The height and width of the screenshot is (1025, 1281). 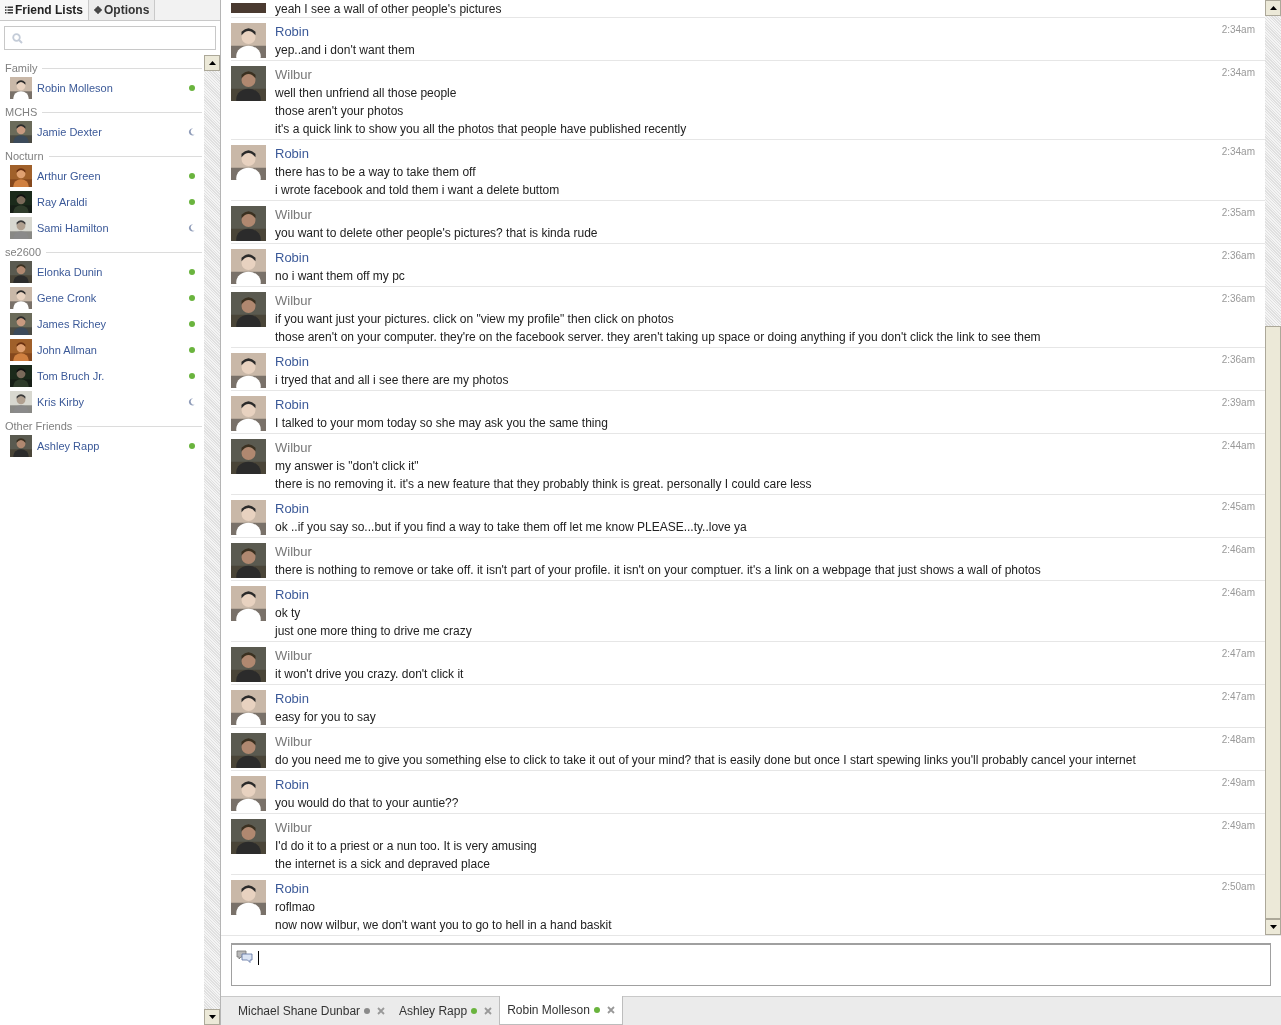 I want to click on message-text: I talked to your mom today so she may ask you the same thing, so click(x=442, y=423).